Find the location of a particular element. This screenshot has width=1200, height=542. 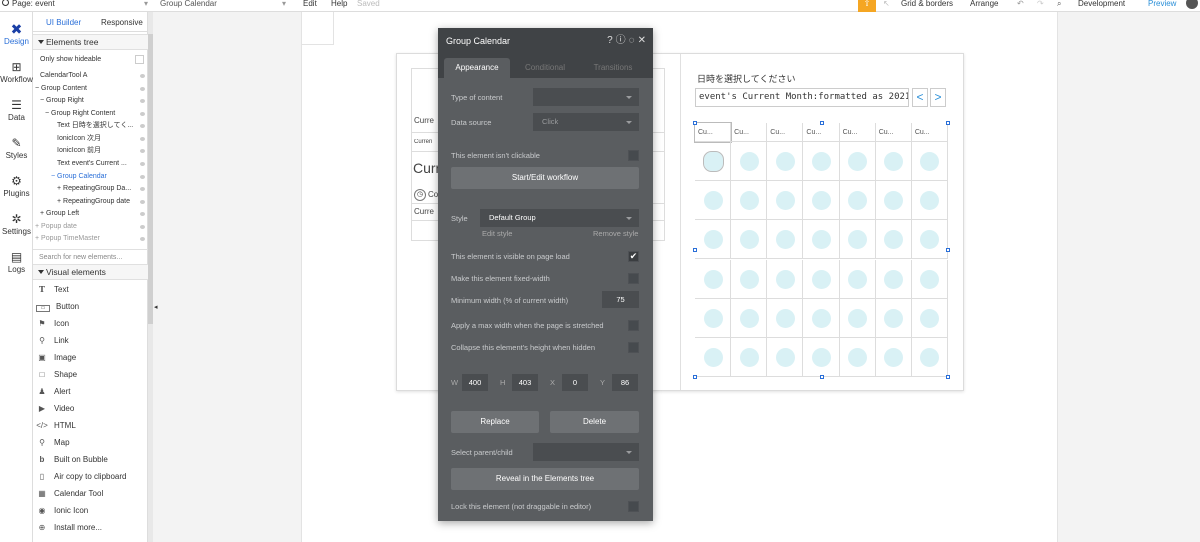

menu-edit: Edit is located at coordinates (310, 4).